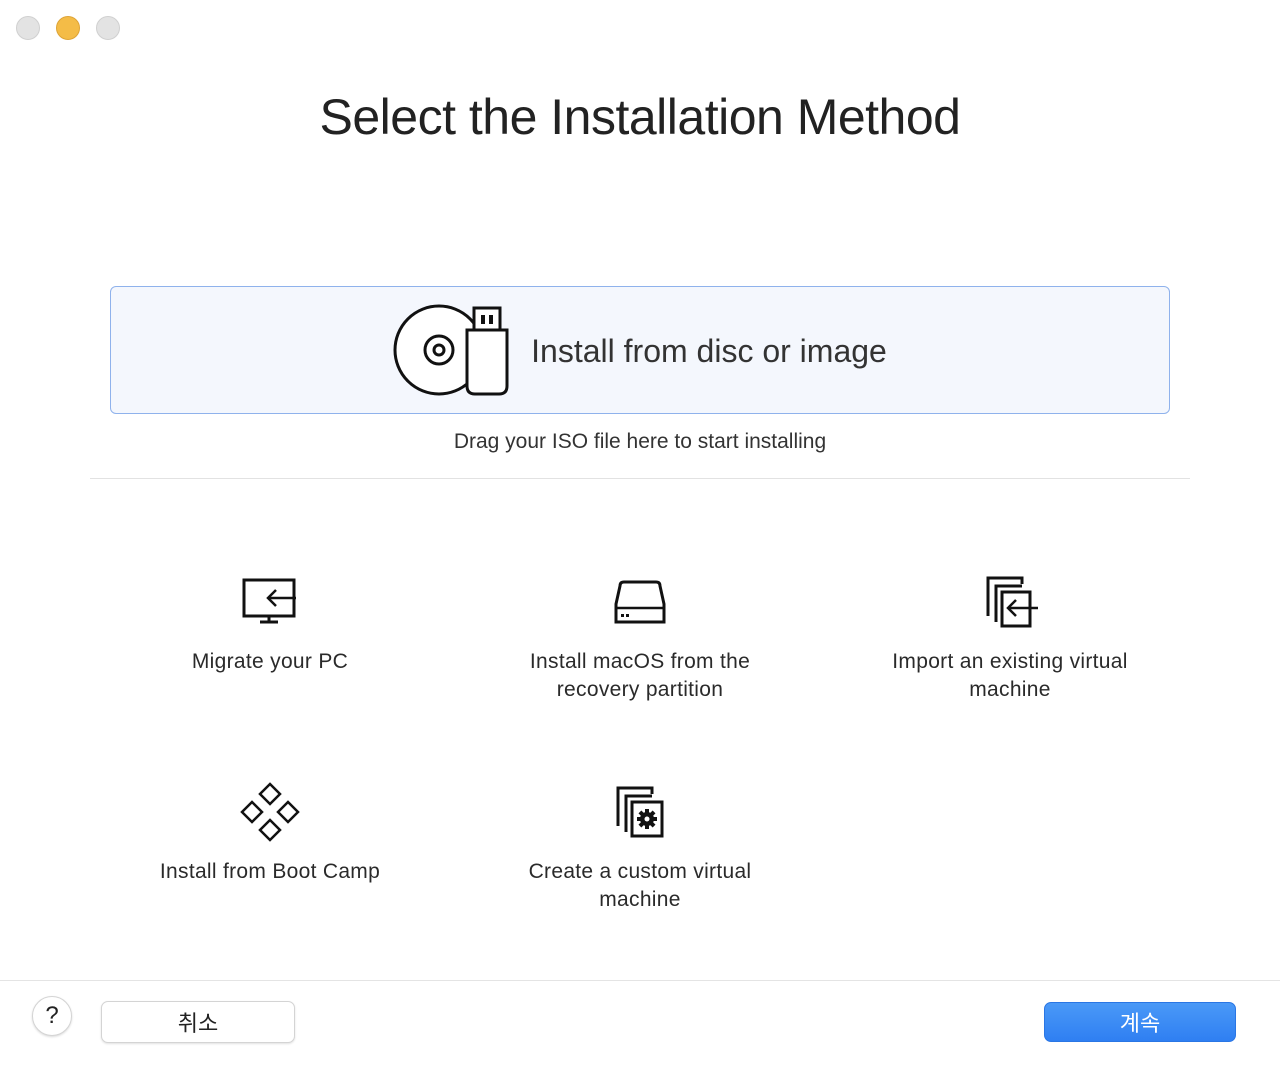  Describe the element at coordinates (640, 602) in the screenshot. I see `hard-drive-icon` at that location.